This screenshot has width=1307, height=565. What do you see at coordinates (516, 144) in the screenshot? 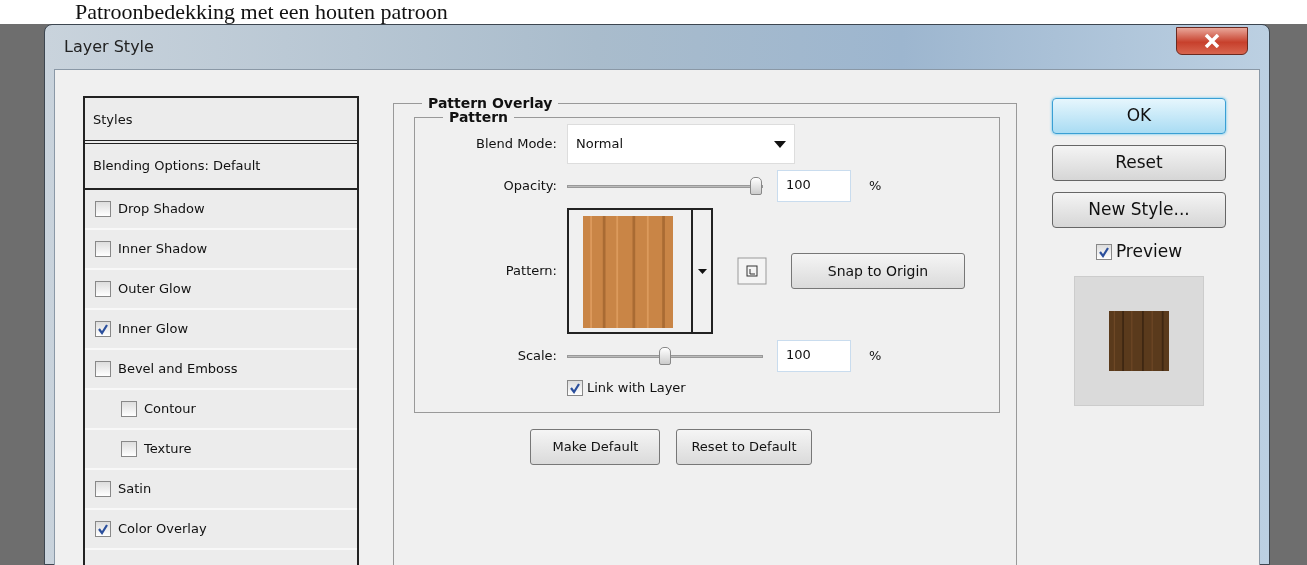
I see `field-label: Blend Mode:` at bounding box center [516, 144].